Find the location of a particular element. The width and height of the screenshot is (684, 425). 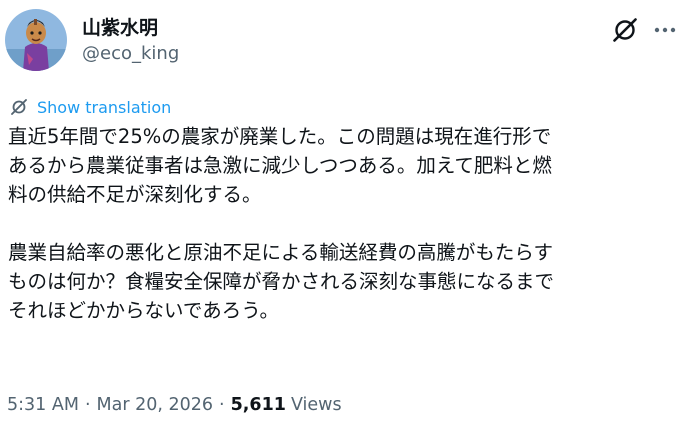

post-line: ものは何か？食糧安全保障が脅かされる深刻な事態になるまで is located at coordinates (281, 281).